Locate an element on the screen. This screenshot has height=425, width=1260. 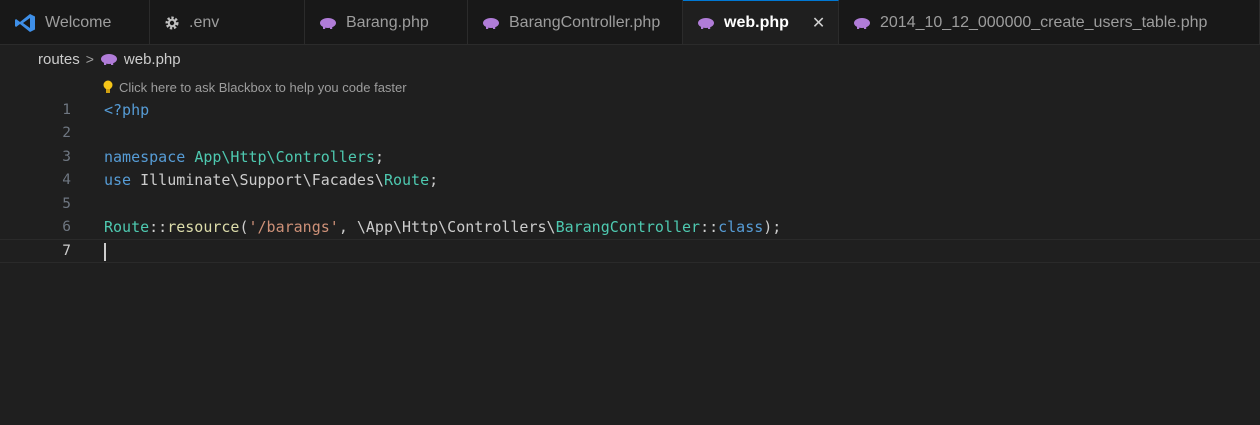
code-token: '/barangs' is located at coordinates (293, 227).